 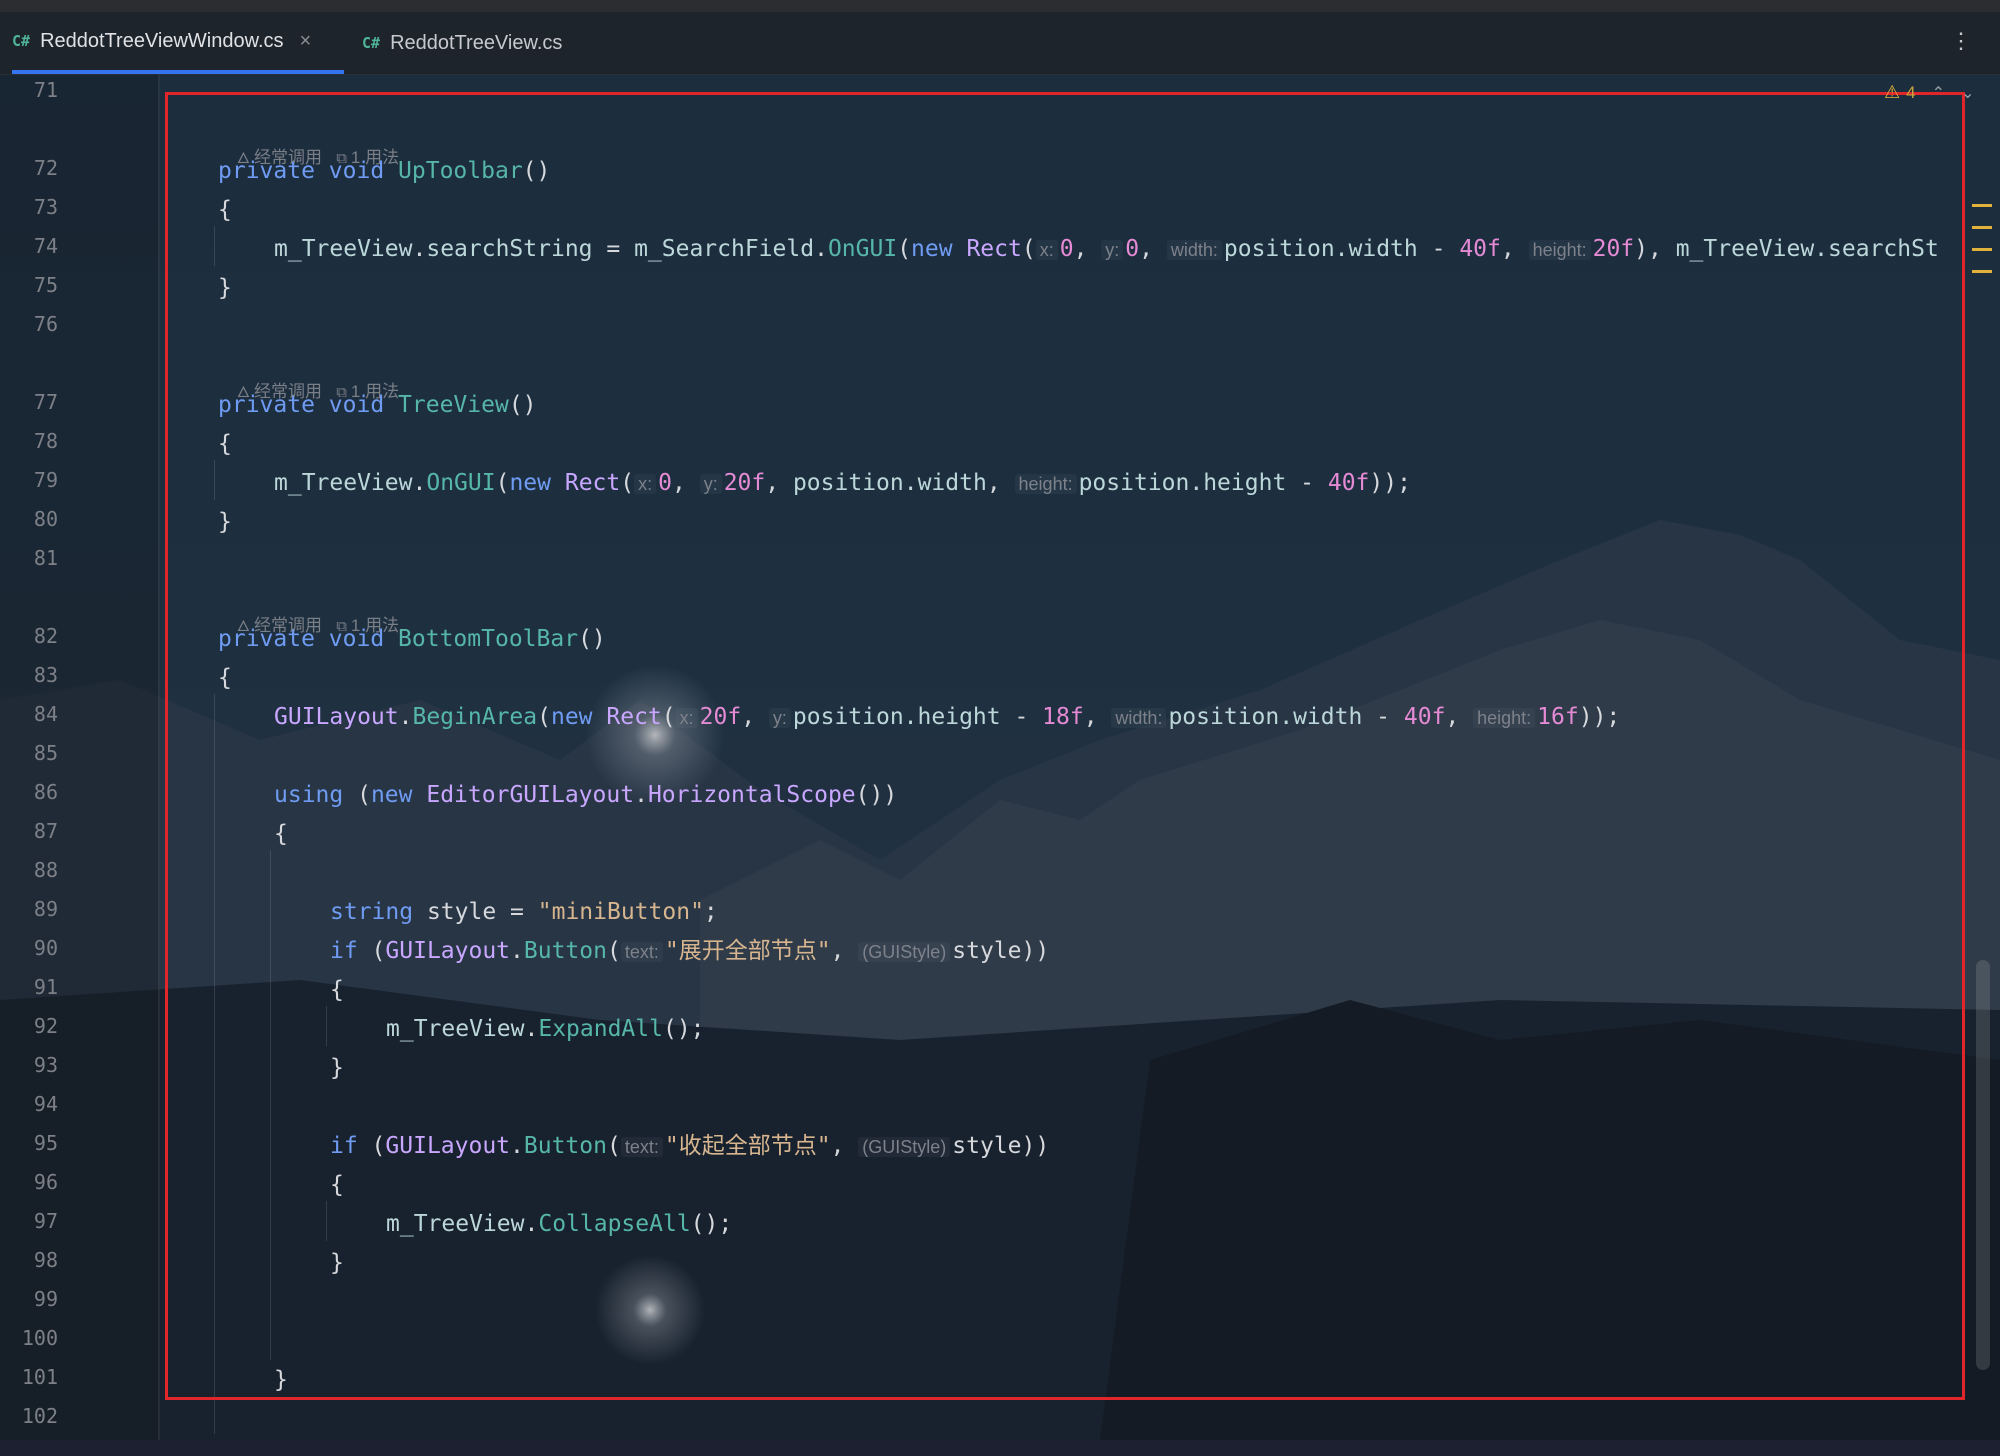 What do you see at coordinates (1961, 41) in the screenshot?
I see `more-options-icon: ⋮` at bounding box center [1961, 41].